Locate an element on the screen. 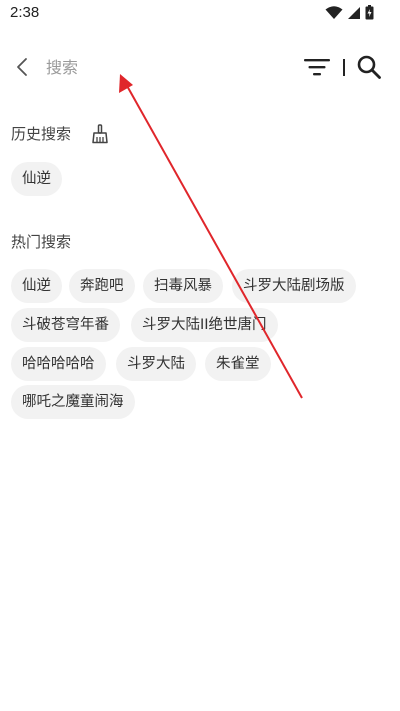 The height and width of the screenshot is (711, 400). header-divider is located at coordinates (344, 67).